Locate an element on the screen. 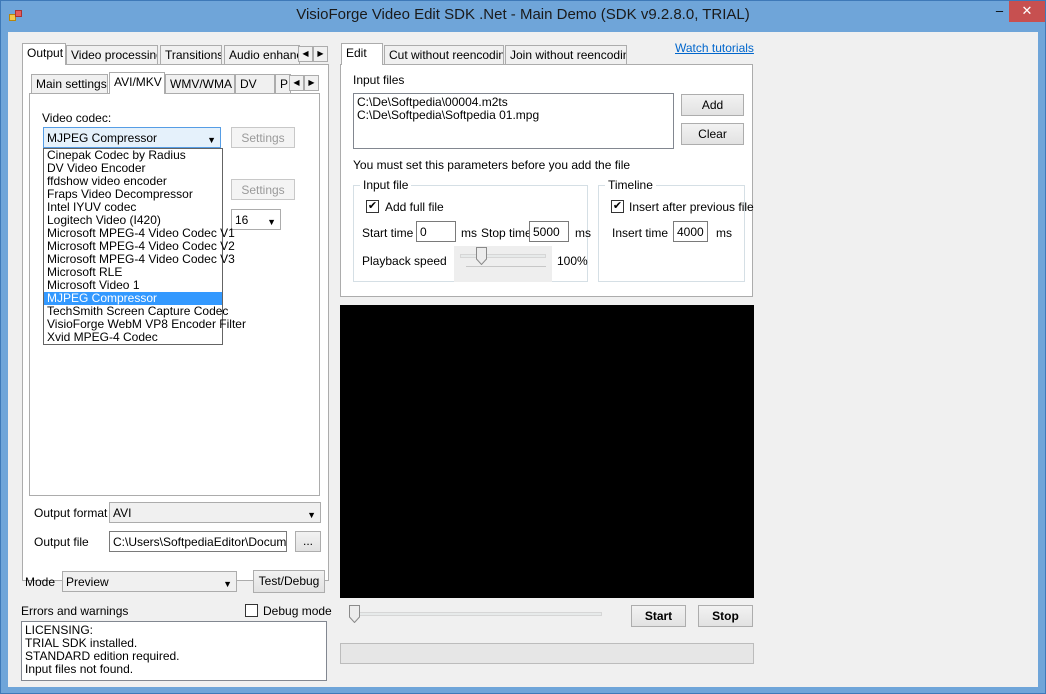  start-time-input: 0 is located at coordinates (436, 231).